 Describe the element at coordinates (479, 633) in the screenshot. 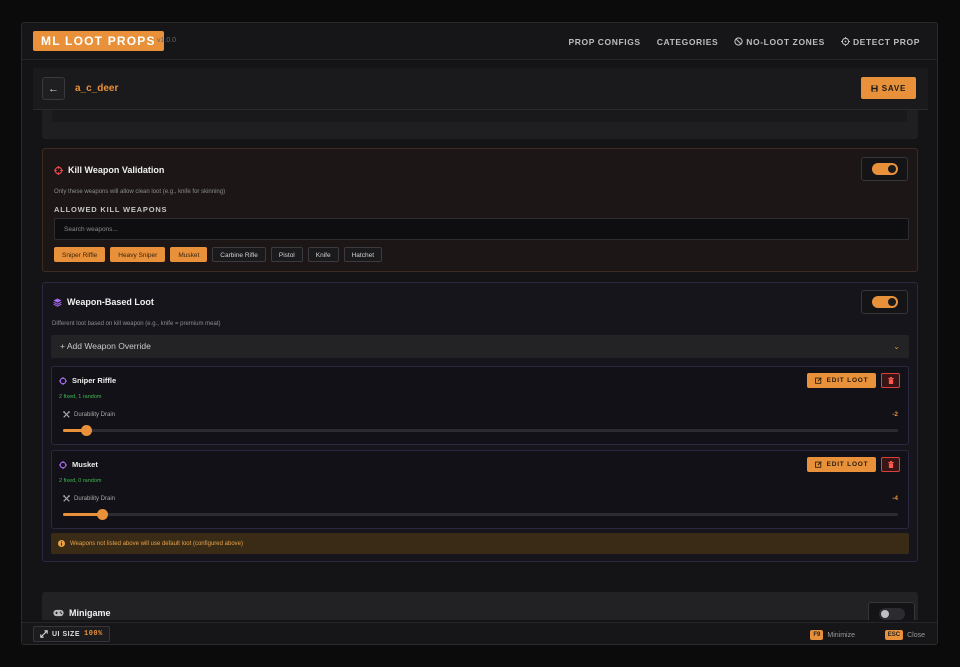

I see `footer-bar: UI SIZE 100% F9 Minimize ESC Close` at that location.